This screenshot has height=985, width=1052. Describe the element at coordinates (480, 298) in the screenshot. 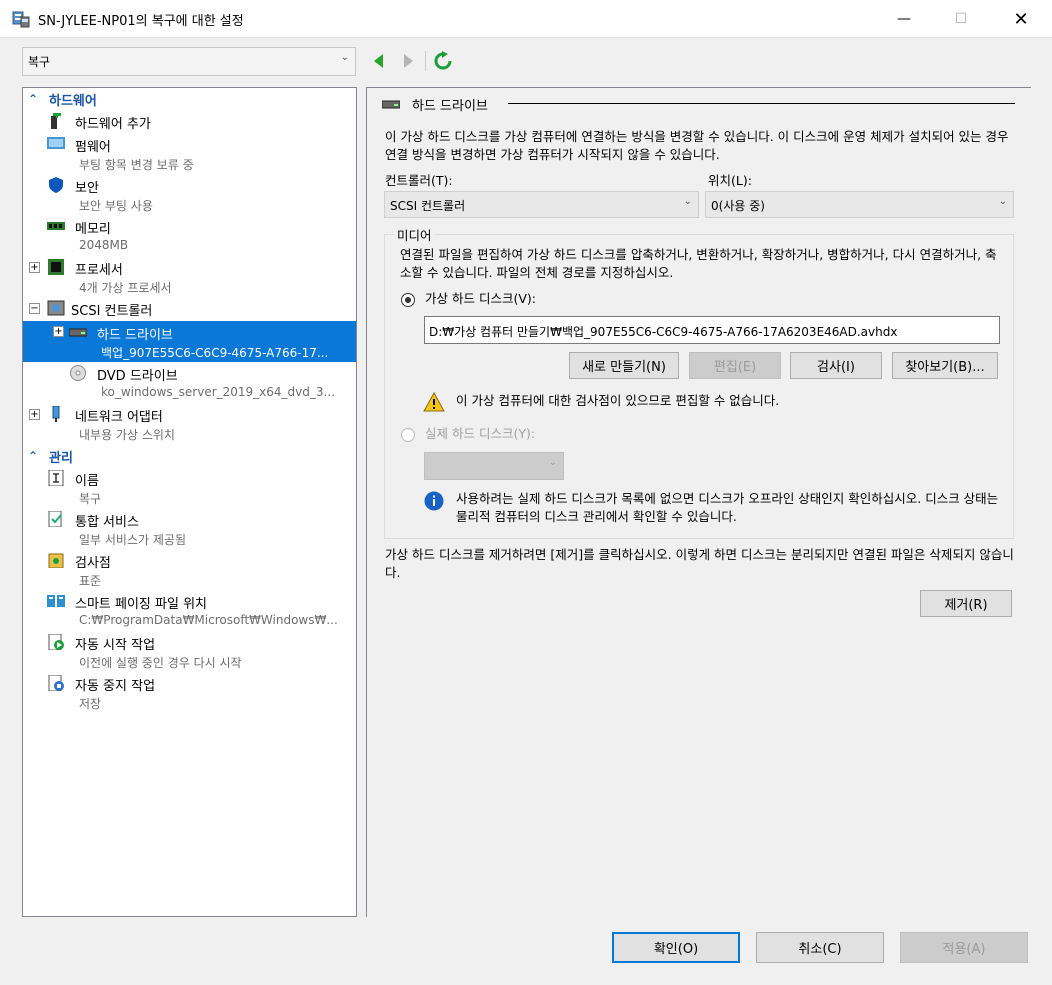

I see `vhd-radio-label: 가상 하드 디스크(V):` at that location.